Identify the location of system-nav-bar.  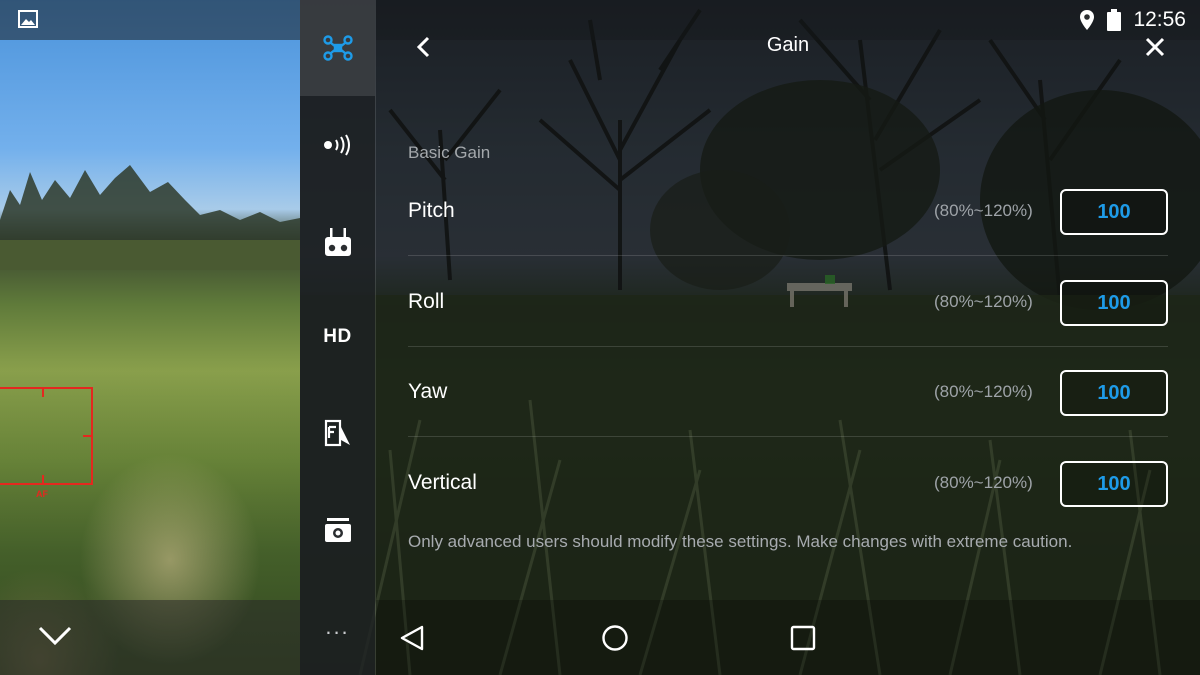
(788, 637).